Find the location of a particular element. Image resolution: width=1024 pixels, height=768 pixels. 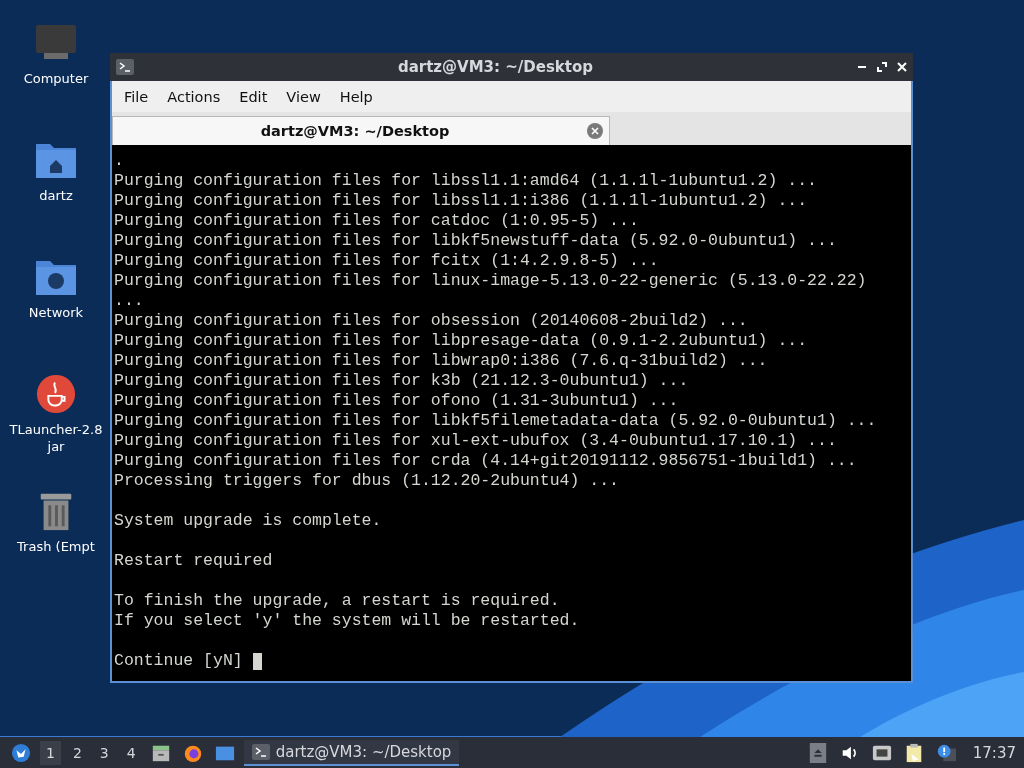

terminal-line: Purging configuration files for linux-image-5.13.0-22-generic (5.13.0-22.22) is located at coordinates (491, 281).